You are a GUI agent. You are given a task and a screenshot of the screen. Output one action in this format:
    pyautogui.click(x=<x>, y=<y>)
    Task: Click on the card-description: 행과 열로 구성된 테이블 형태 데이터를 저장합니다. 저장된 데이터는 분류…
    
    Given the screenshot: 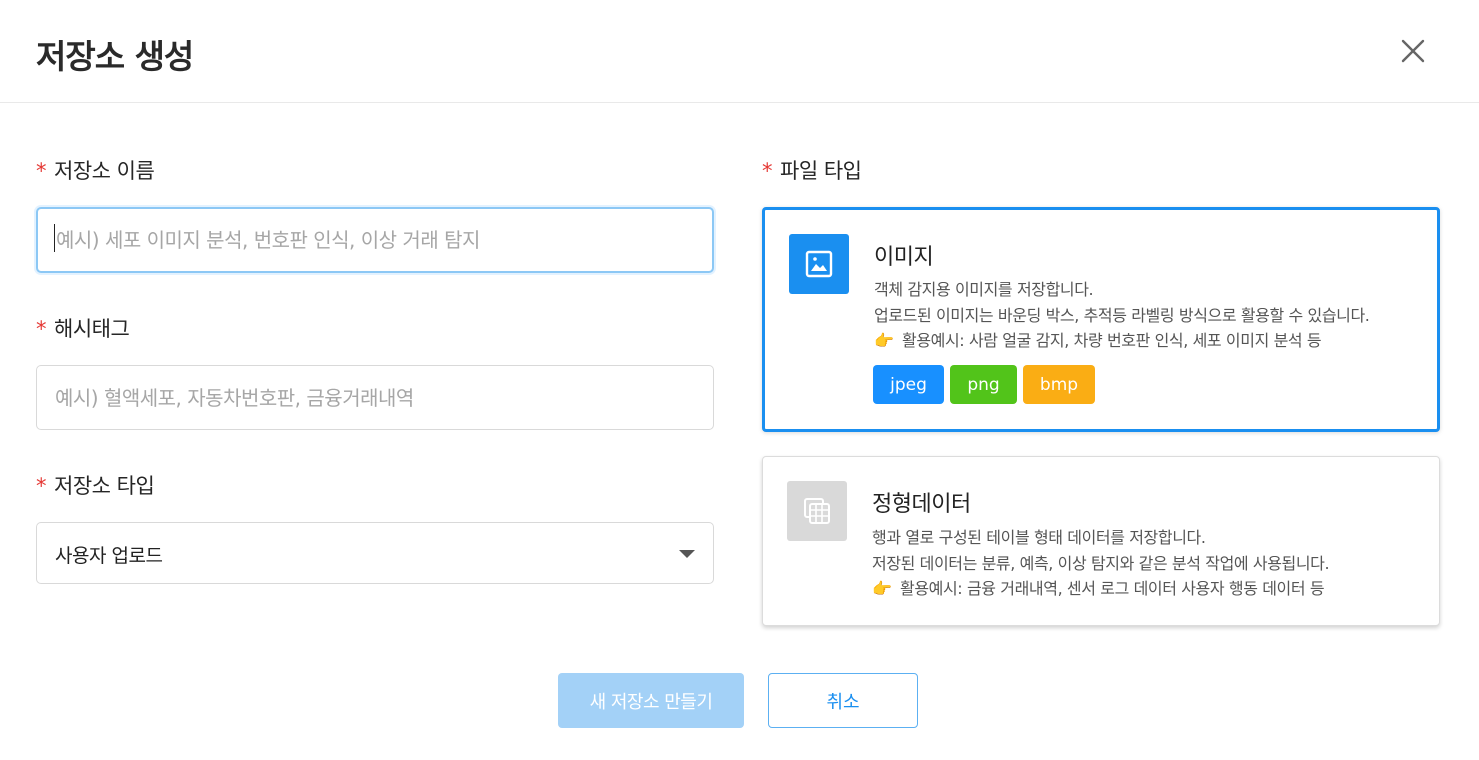 What is the action you would take?
    pyautogui.click(x=1101, y=563)
    